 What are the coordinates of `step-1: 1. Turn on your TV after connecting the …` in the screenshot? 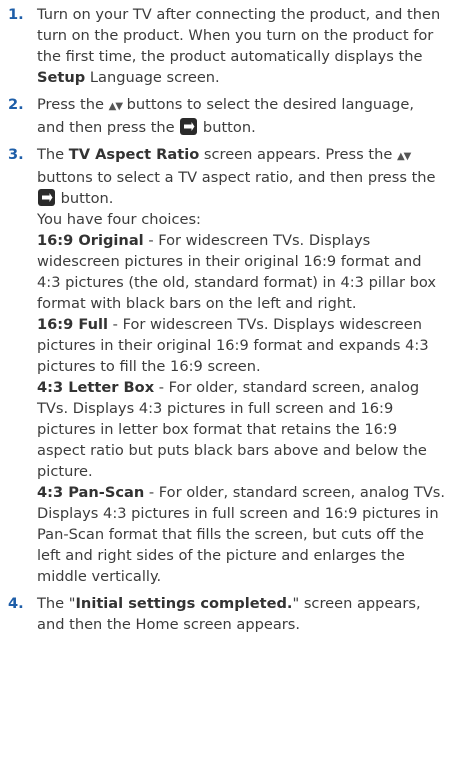 It's located at (225, 46).